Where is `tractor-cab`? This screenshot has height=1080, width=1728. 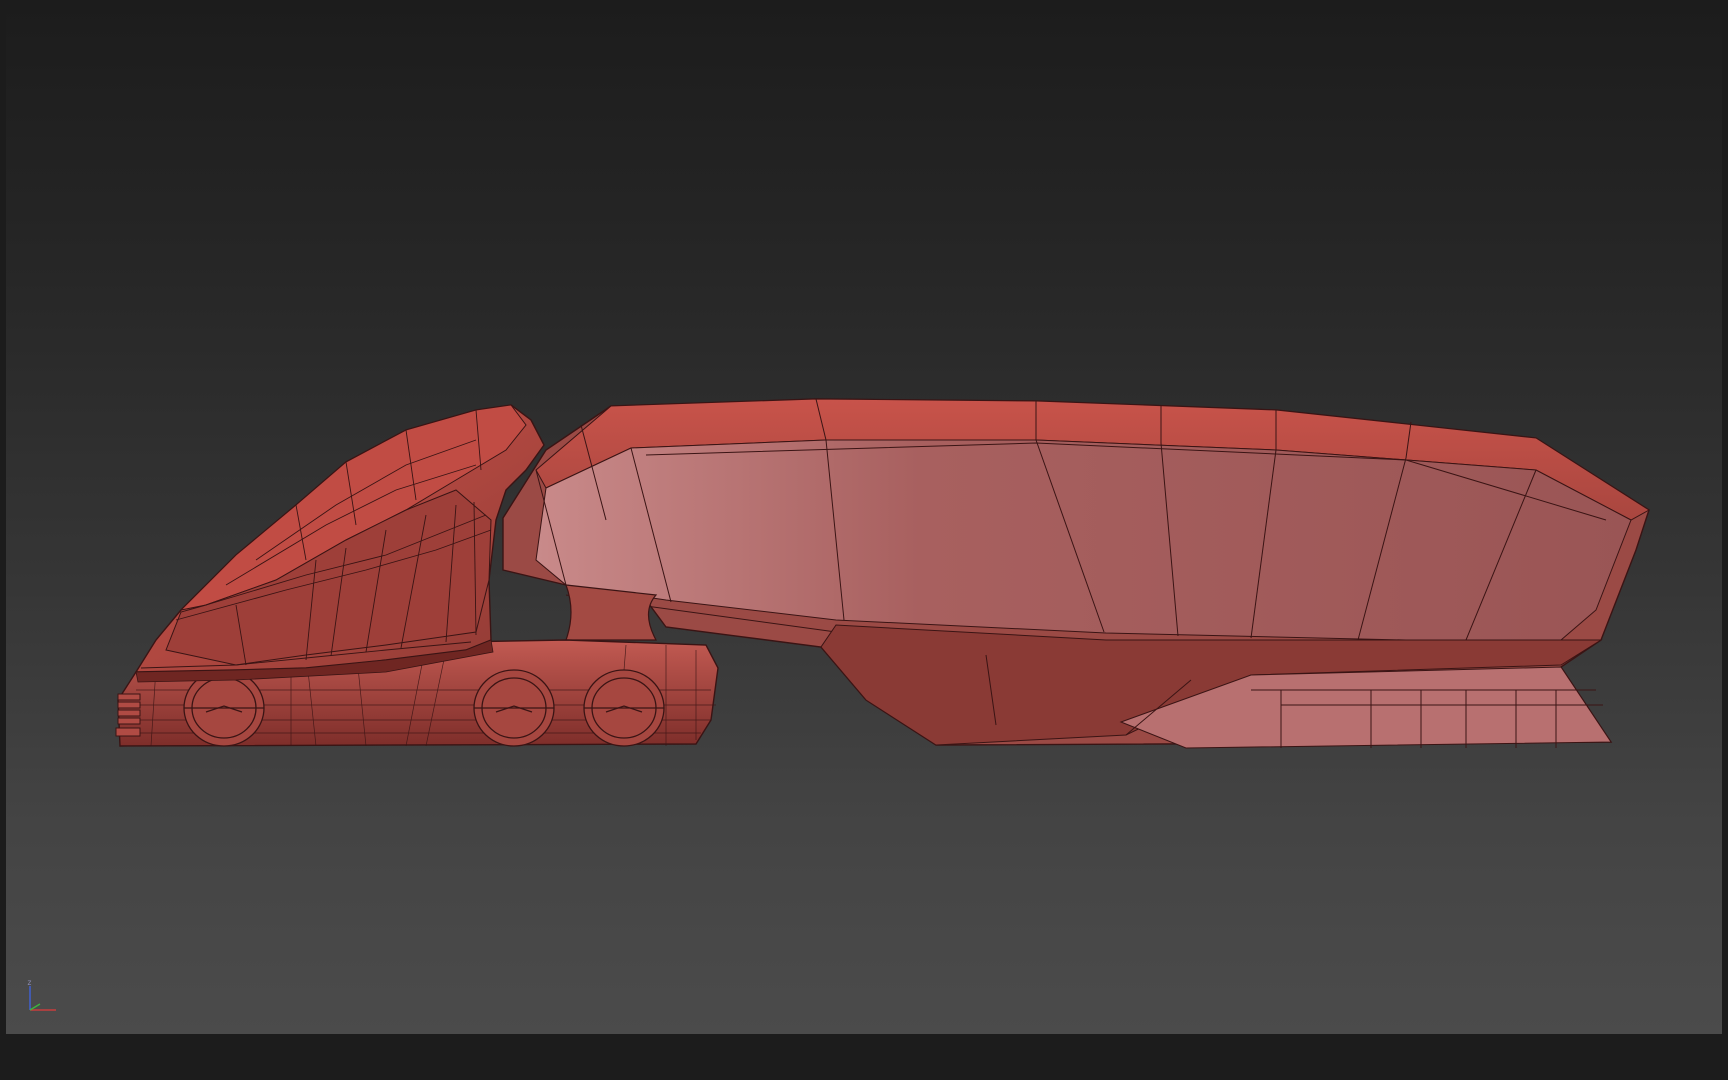 tractor-cab is located at coordinates (339, 543).